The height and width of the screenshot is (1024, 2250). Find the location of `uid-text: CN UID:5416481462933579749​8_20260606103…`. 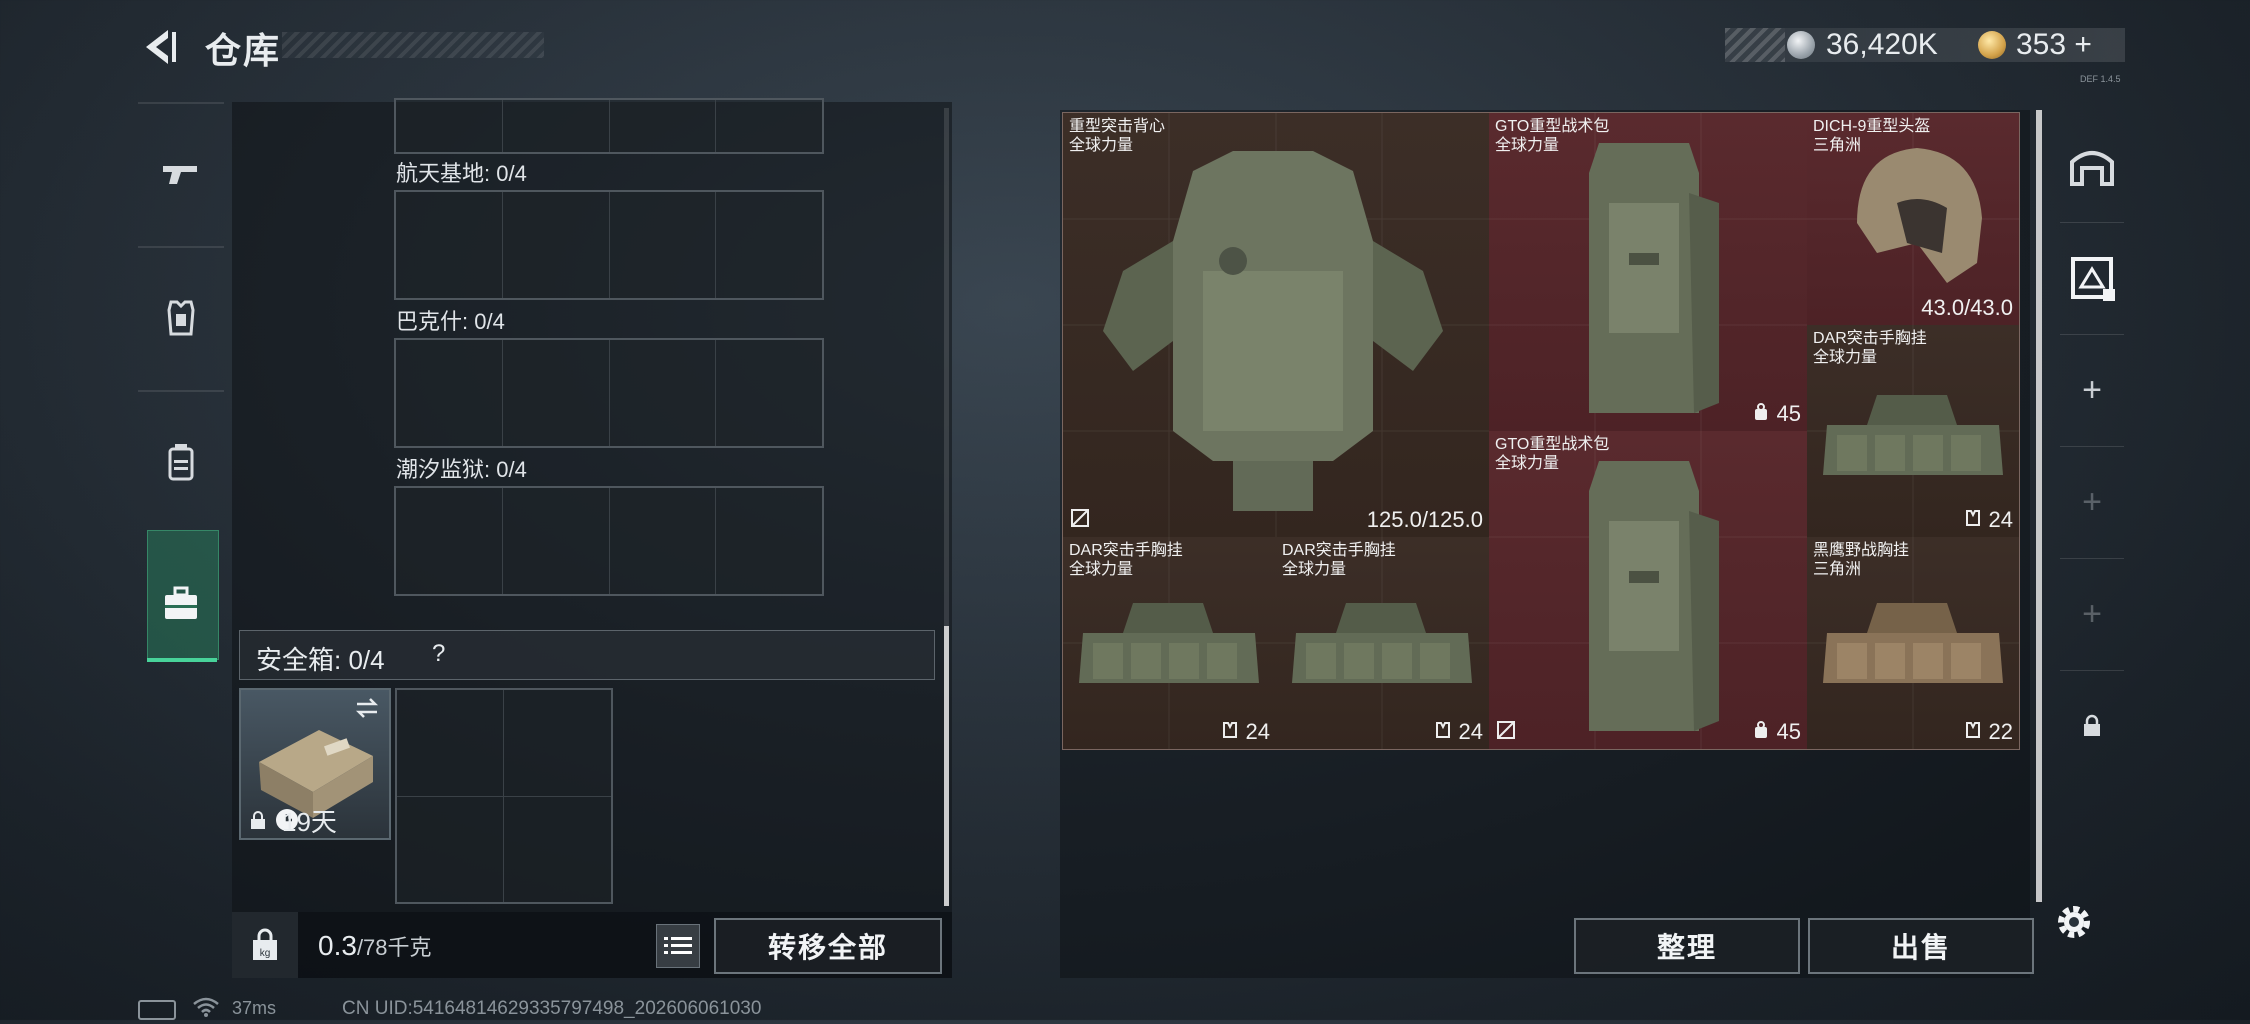

uid-text: CN UID:5416481462933579749​8_20260606103… is located at coordinates (552, 1008).